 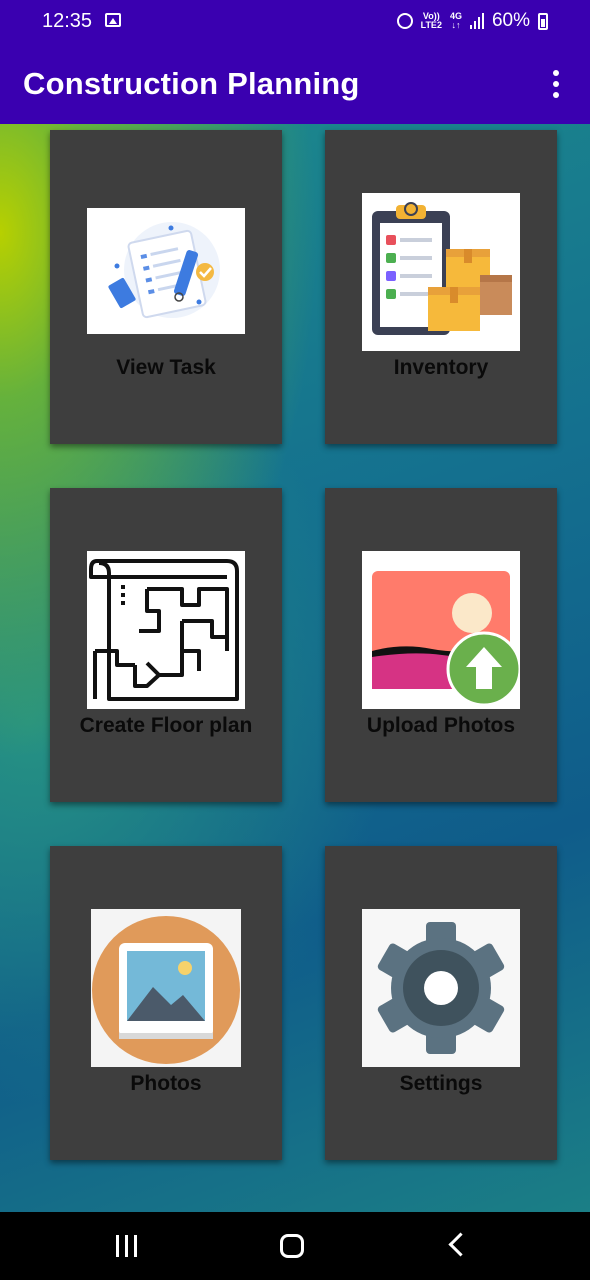 What do you see at coordinates (166, 988) in the screenshot?
I see `photo-gallery-icon` at bounding box center [166, 988].